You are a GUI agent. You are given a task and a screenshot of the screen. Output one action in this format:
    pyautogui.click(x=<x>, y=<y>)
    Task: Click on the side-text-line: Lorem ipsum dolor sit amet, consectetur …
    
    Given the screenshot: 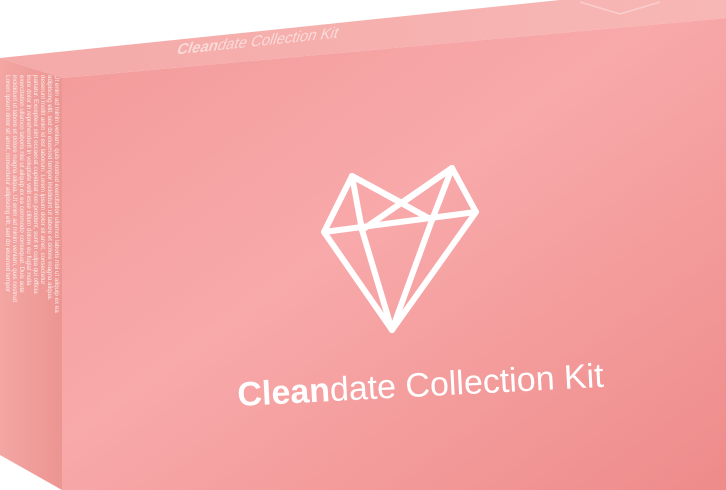 What is the action you would take?
    pyautogui.click(x=7, y=183)
    